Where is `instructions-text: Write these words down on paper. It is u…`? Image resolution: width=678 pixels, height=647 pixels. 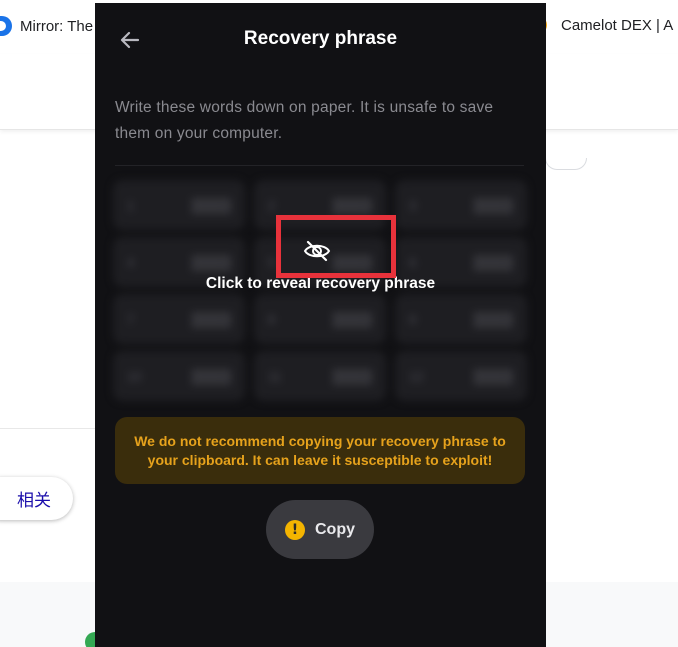 instructions-text: Write these words down on paper. It is u… is located at coordinates (304, 120).